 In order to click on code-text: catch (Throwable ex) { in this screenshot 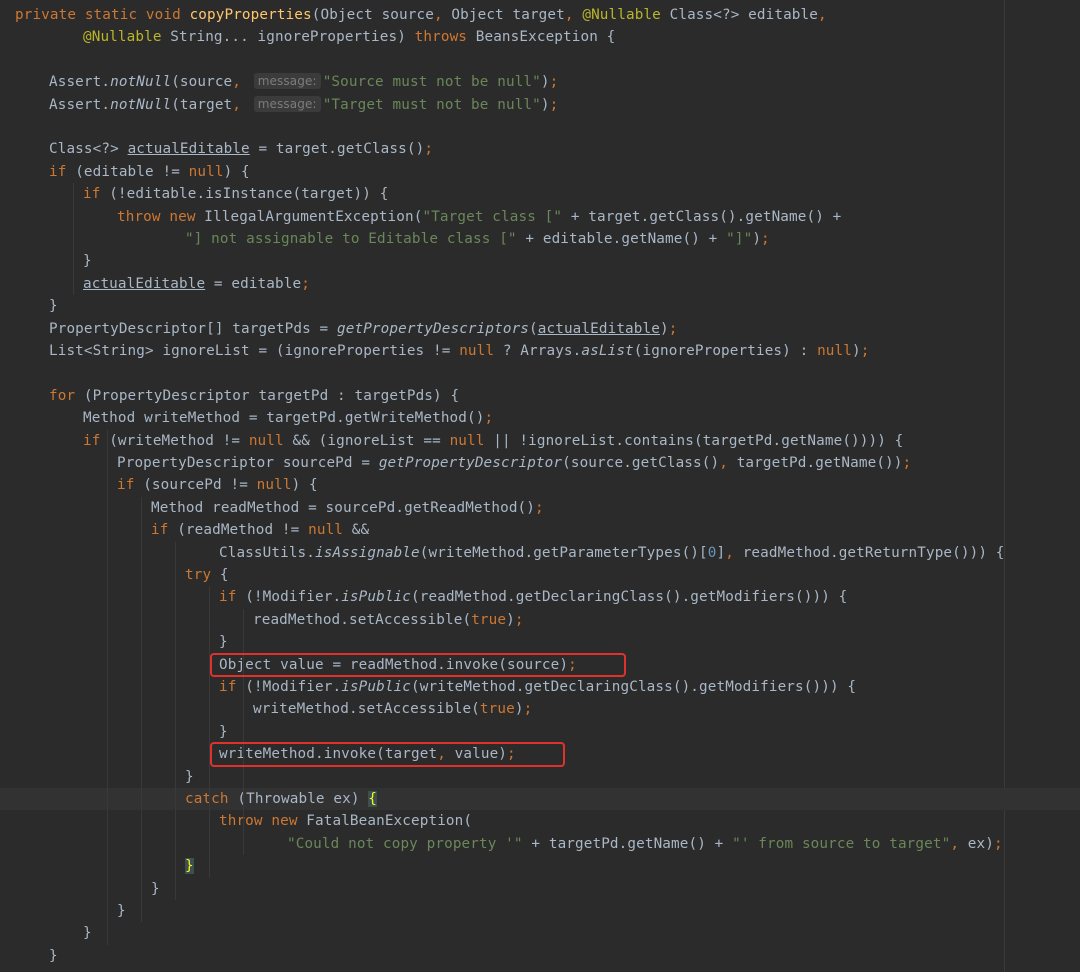, I will do `click(281, 799)`.